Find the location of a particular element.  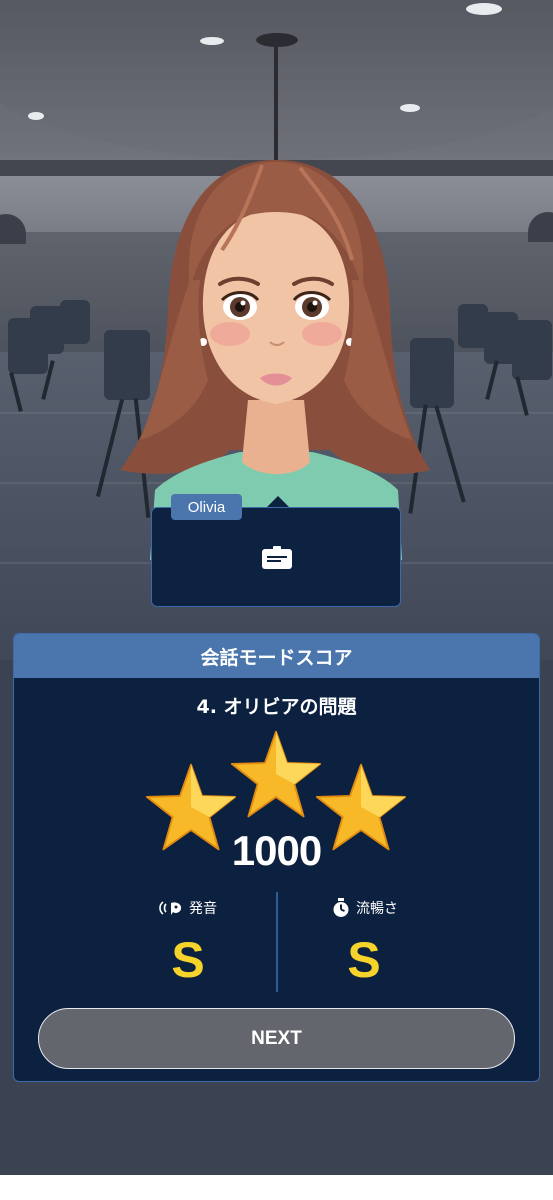

stopwatch-icon is located at coordinates (341, 907).